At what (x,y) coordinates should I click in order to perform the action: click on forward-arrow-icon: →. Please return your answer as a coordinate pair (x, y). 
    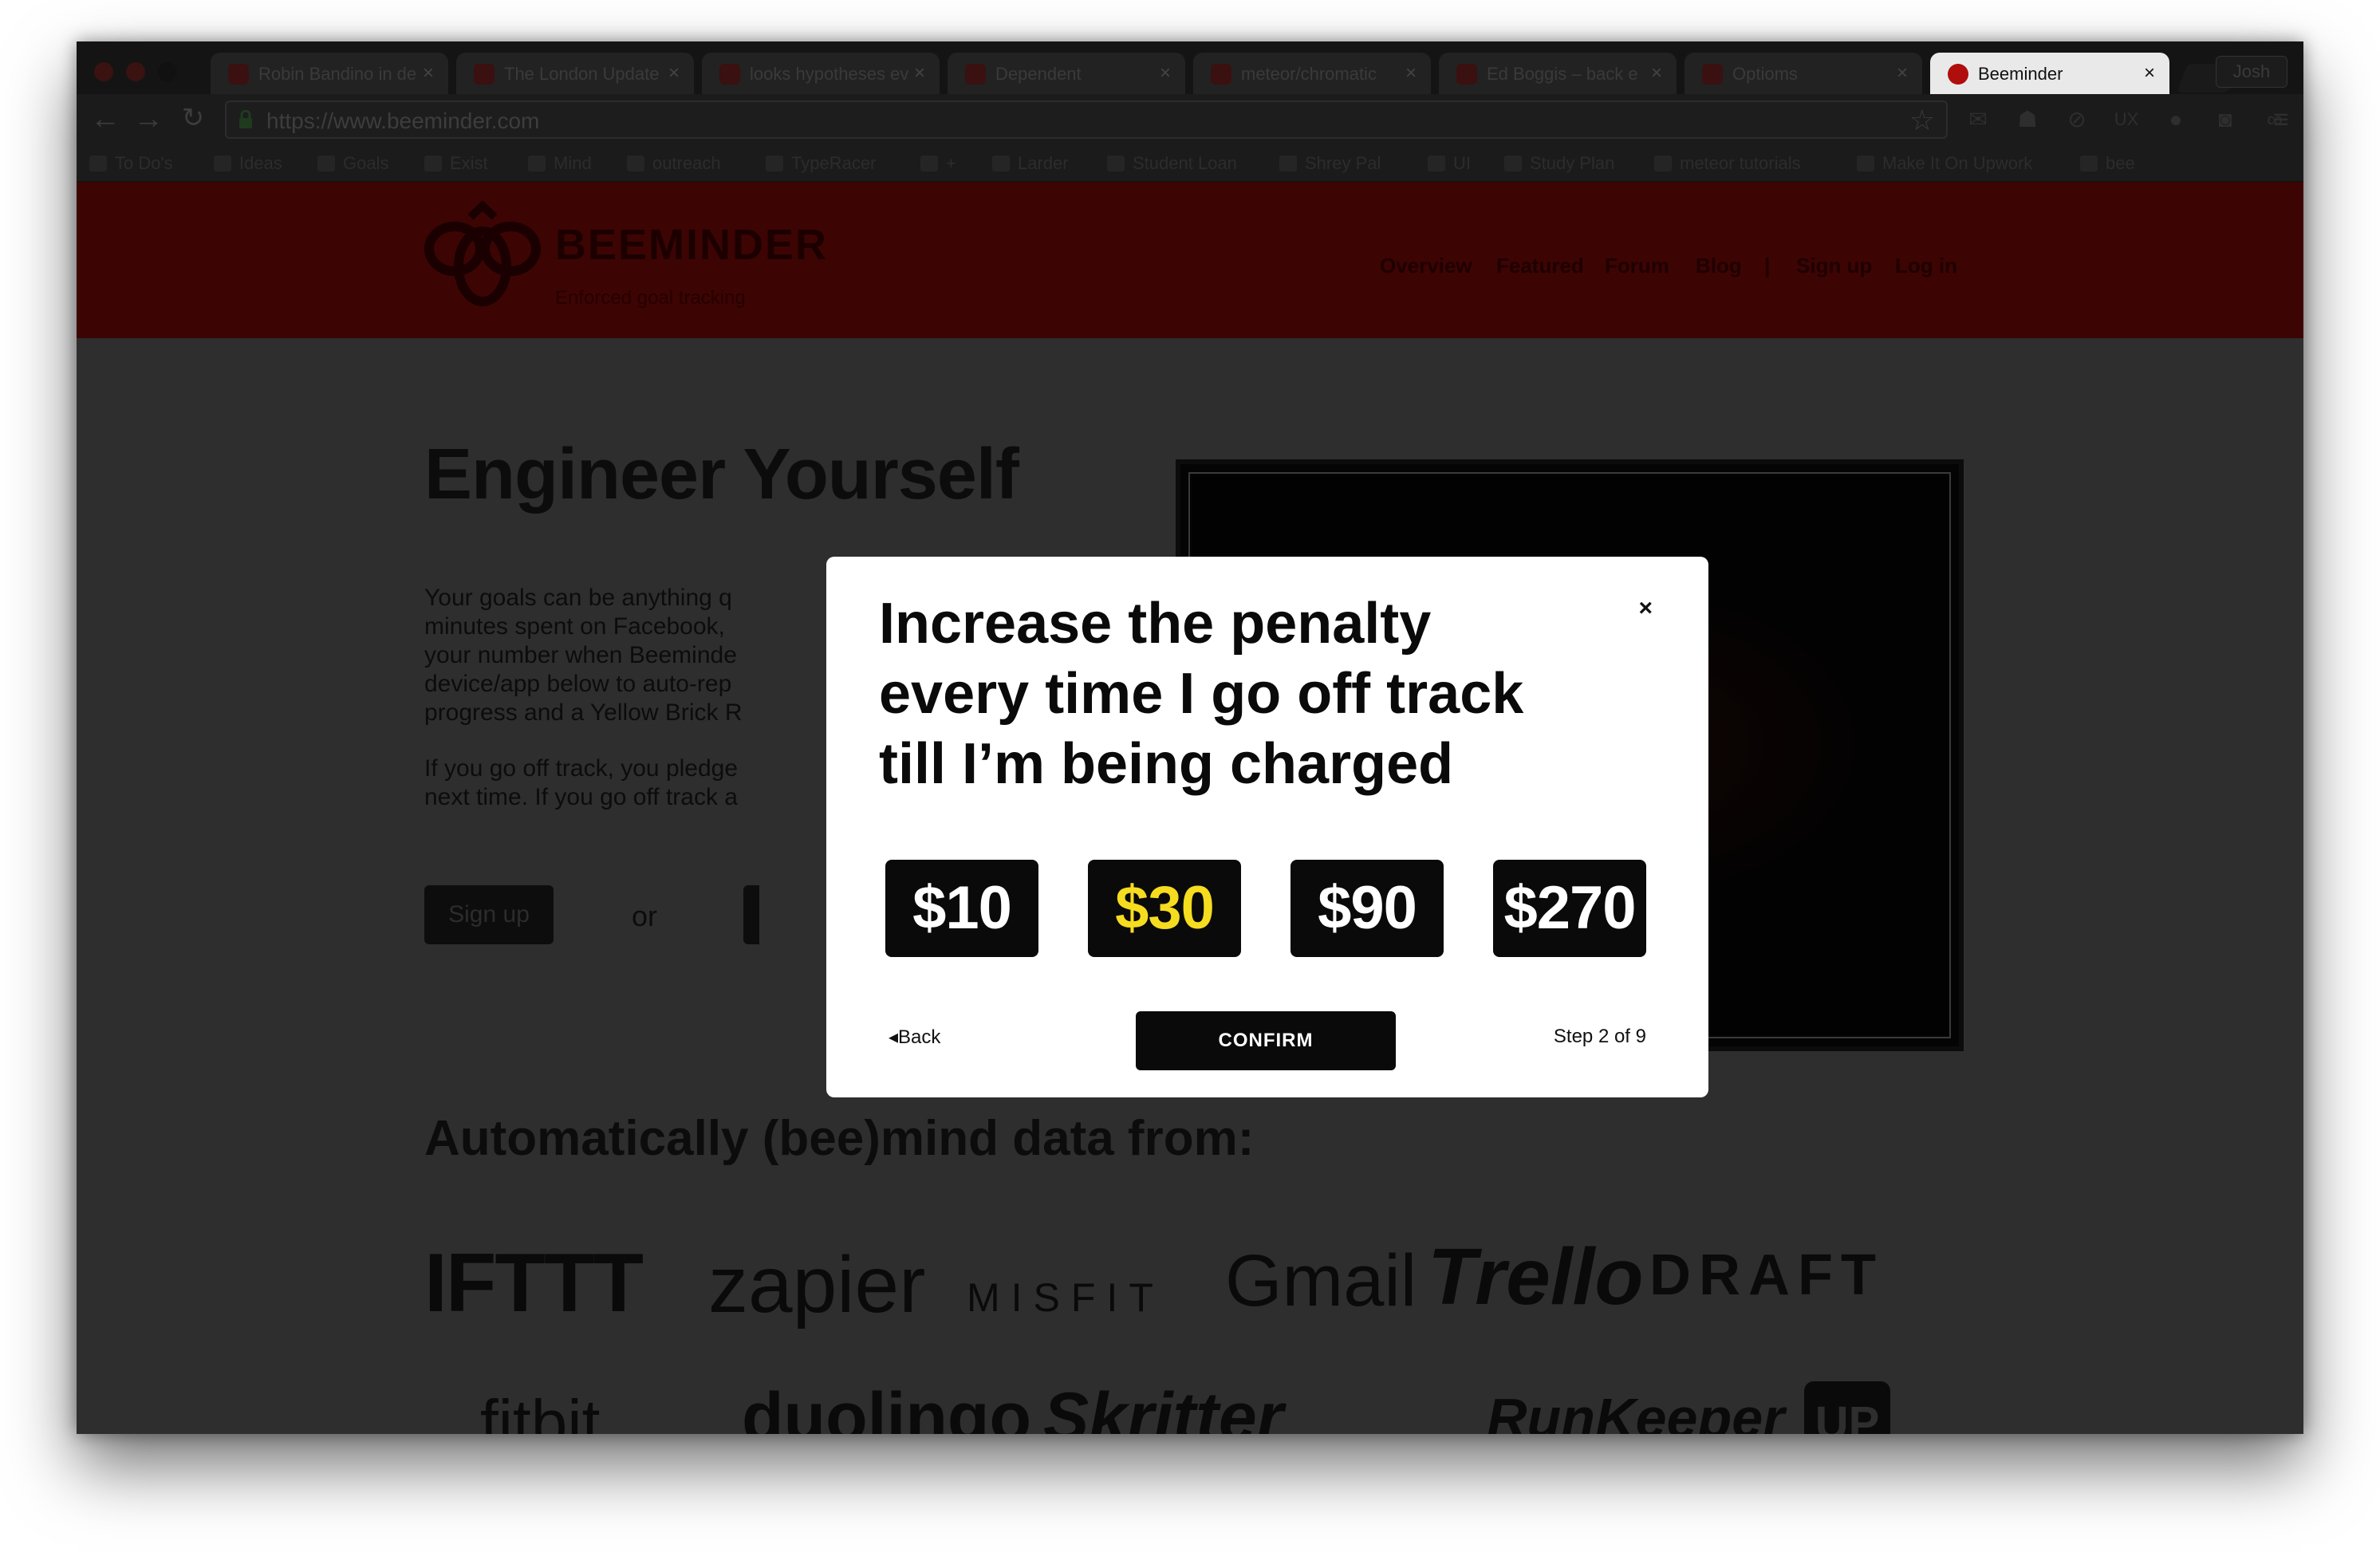
    Looking at the image, I should click on (148, 119).